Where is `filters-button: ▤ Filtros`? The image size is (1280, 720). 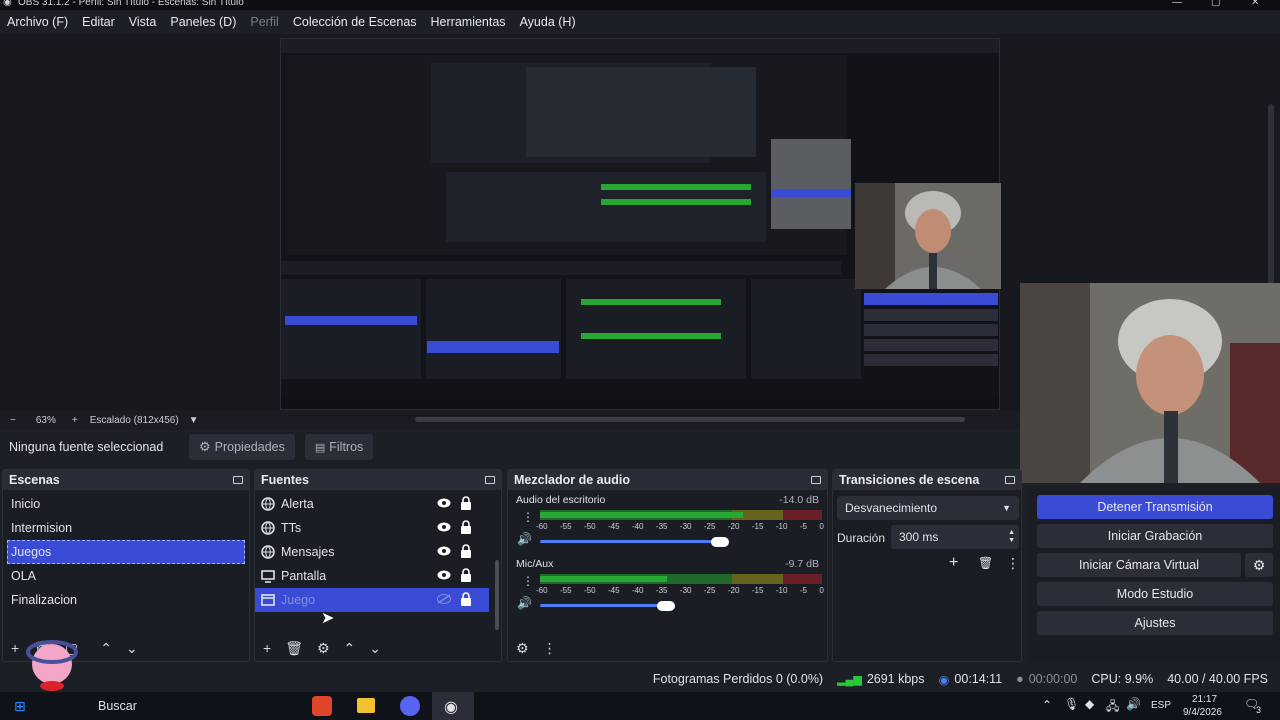 filters-button: ▤ Filtros is located at coordinates (339, 447).